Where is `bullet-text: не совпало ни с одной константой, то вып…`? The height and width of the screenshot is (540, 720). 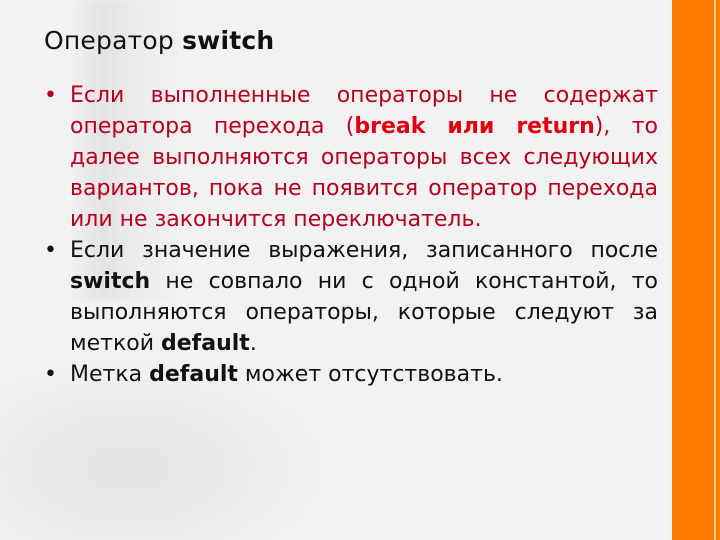 bullet-text: не совпало ни с одной константой, то вып… is located at coordinates (364, 312).